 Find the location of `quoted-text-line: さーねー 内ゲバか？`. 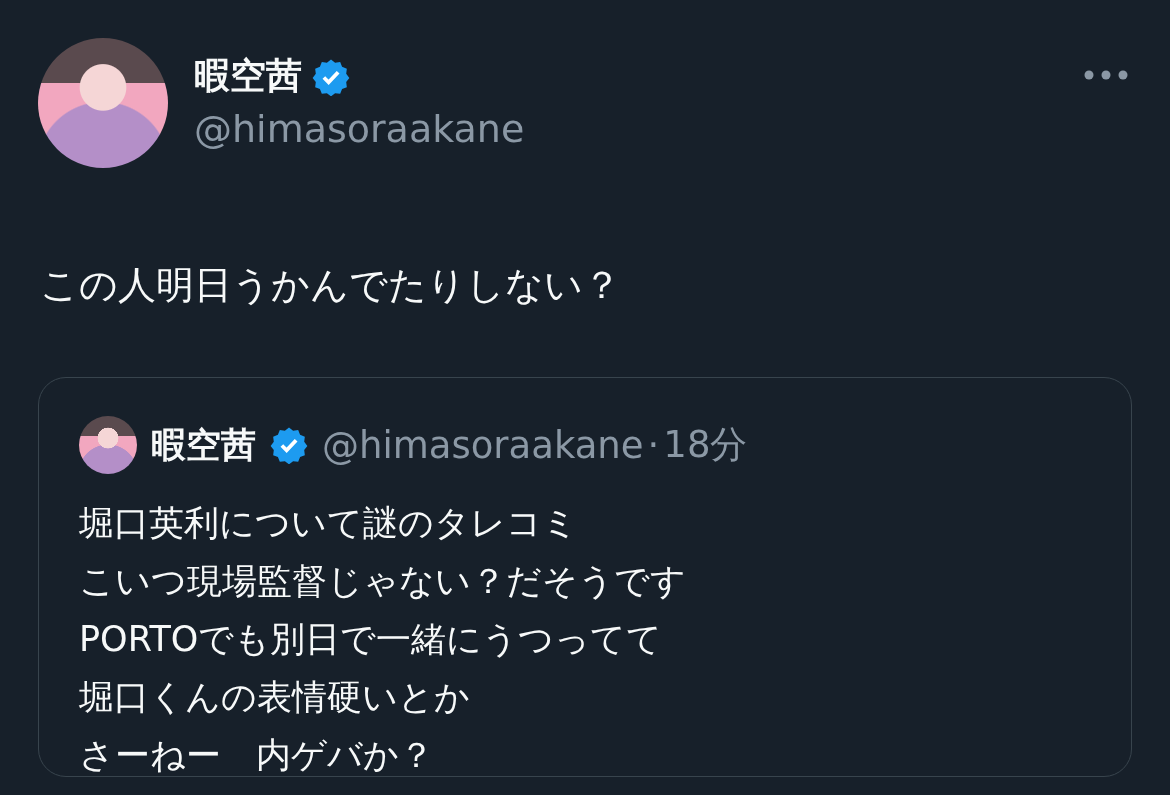

quoted-text-line: さーねー 内ゲバか？ is located at coordinates (257, 755).